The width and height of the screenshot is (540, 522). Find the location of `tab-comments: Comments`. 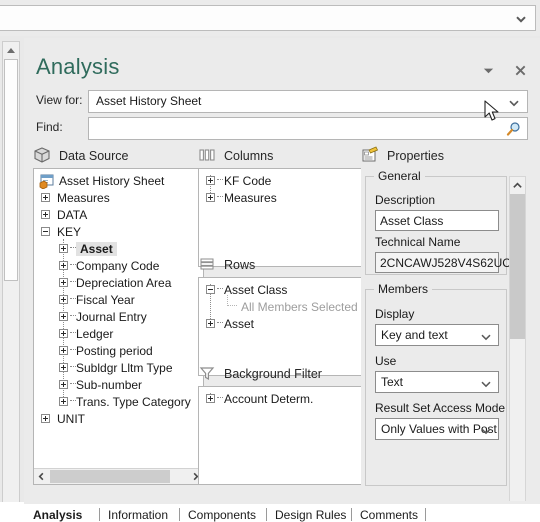

tab-comments: Comments is located at coordinates (389, 515).